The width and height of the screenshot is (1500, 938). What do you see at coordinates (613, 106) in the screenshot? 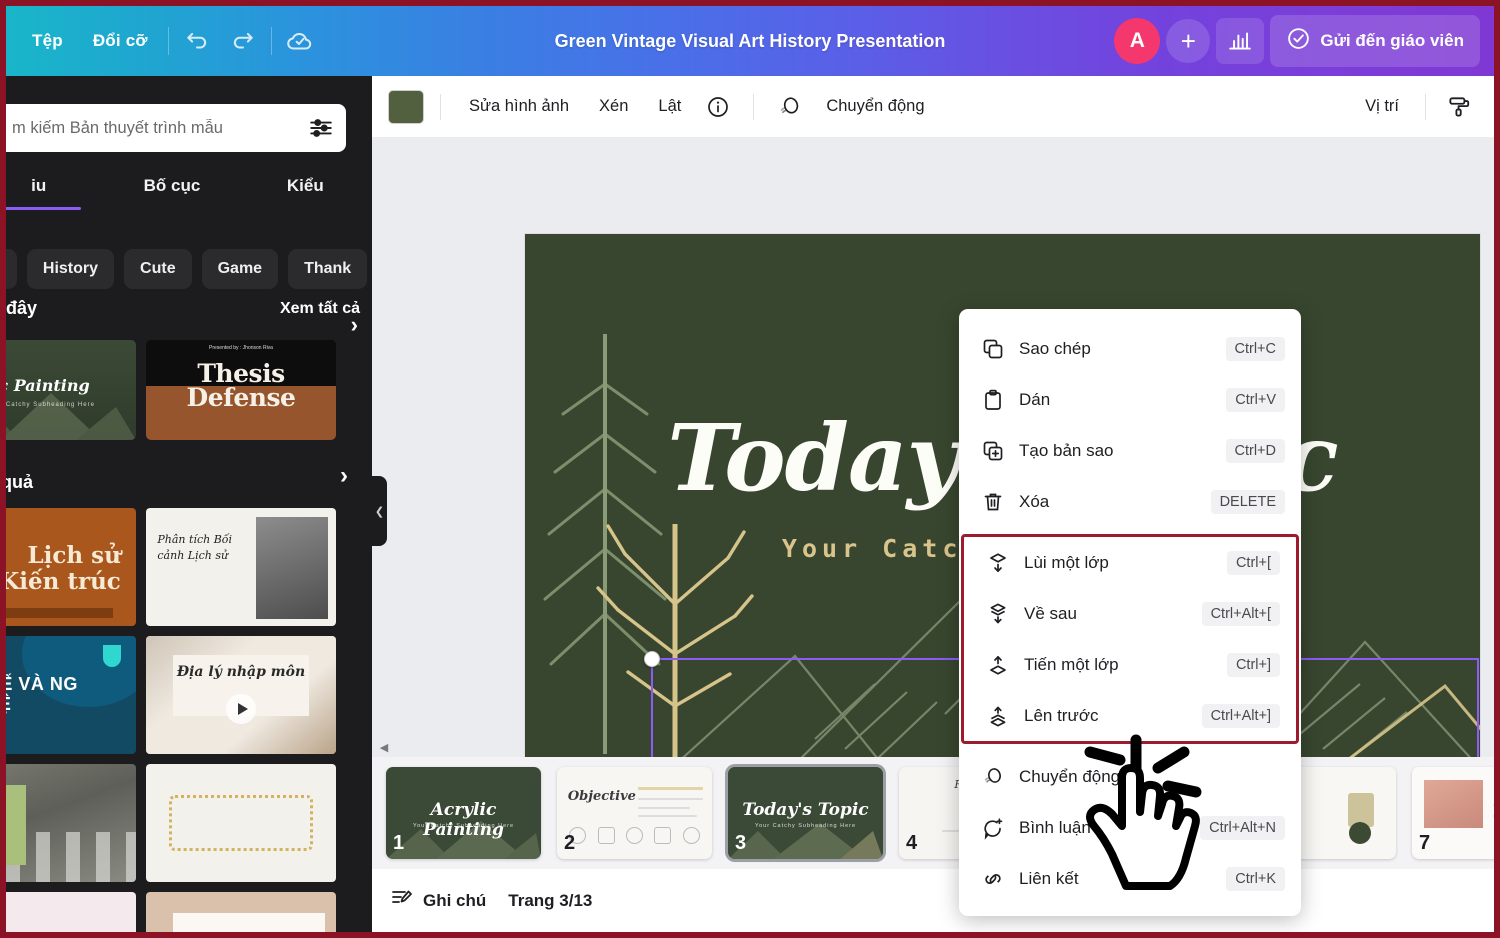
I see `crop-button: Xén` at bounding box center [613, 106].